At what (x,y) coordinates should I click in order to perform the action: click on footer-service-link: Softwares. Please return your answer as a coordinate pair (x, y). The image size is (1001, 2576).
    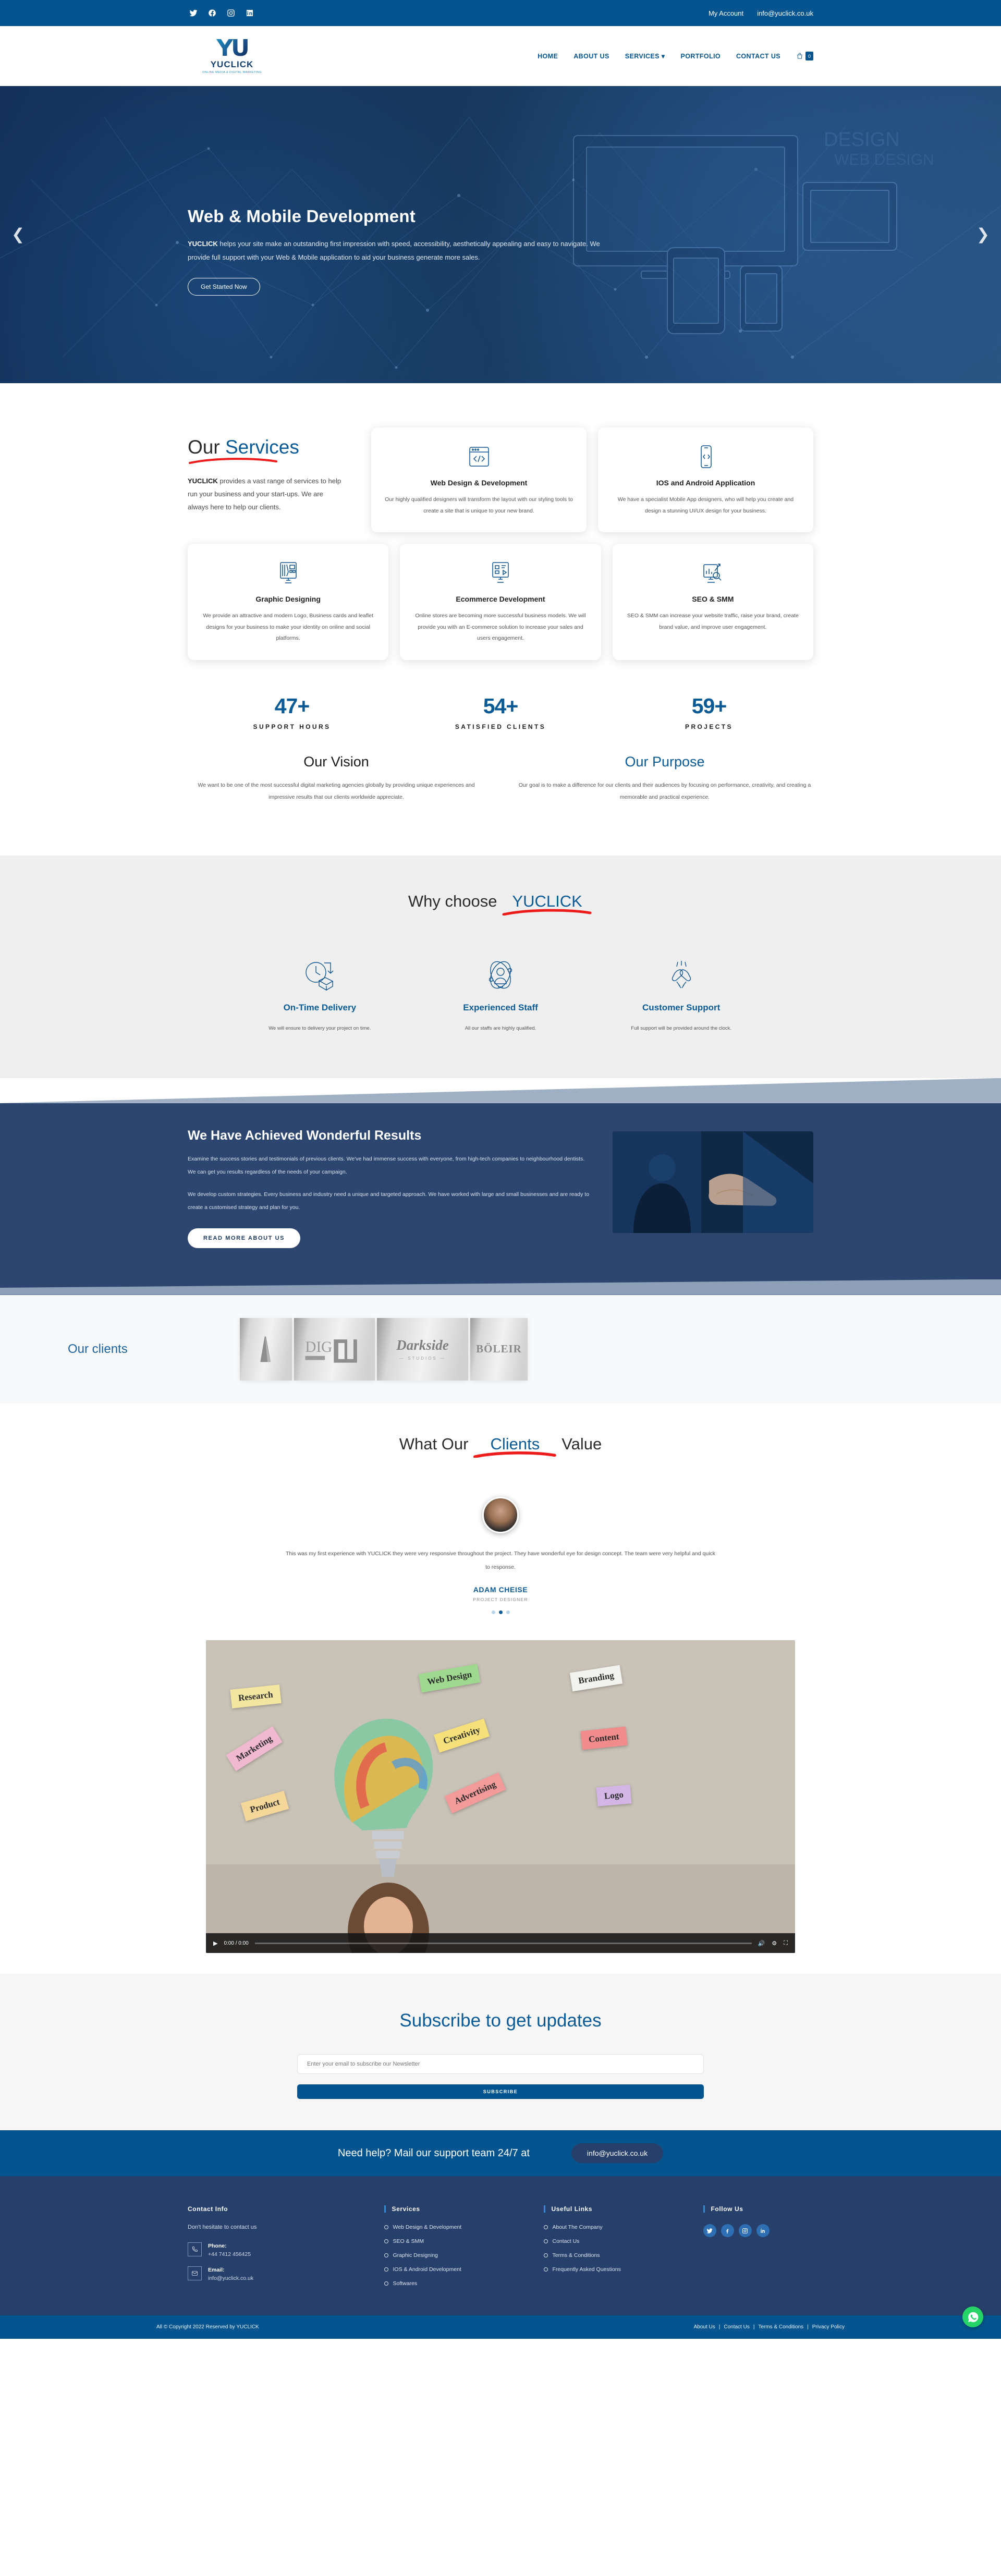
    Looking at the image, I should click on (457, 2283).